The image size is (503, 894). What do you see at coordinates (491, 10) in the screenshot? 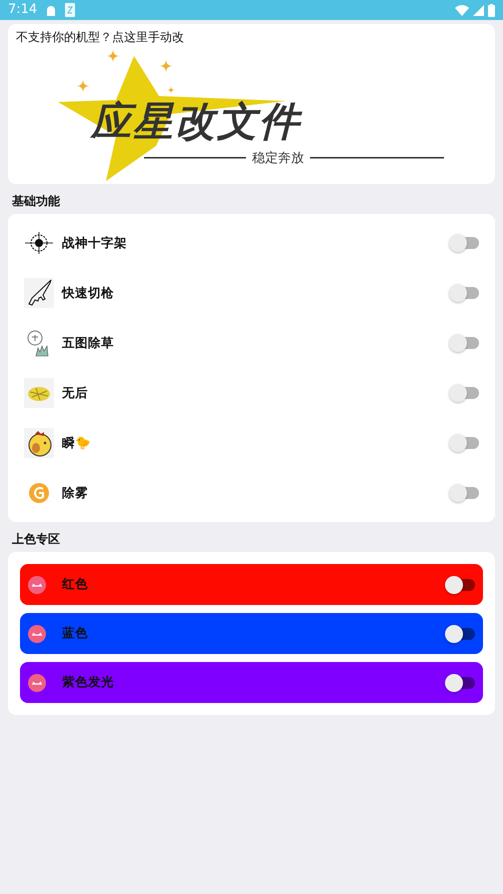
I see `battery-icon` at bounding box center [491, 10].